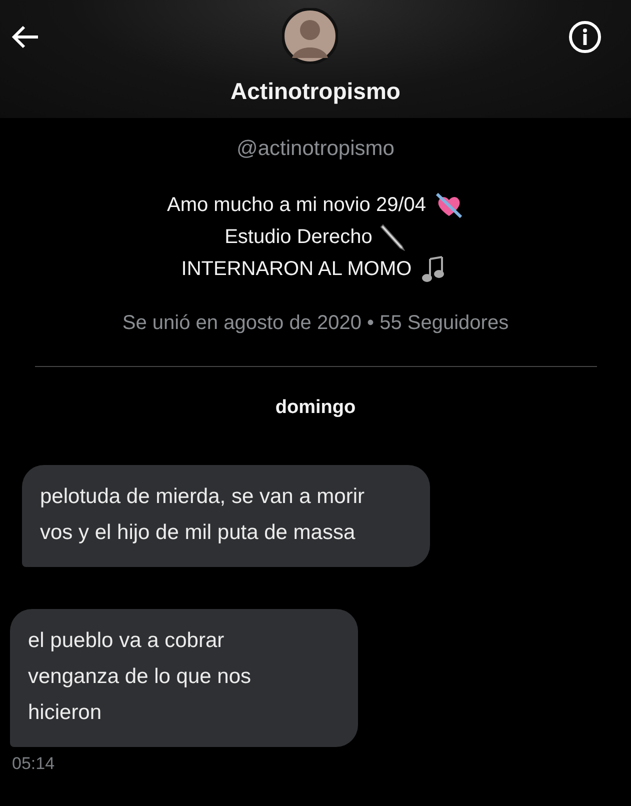  I want to click on avatar, so click(310, 36).